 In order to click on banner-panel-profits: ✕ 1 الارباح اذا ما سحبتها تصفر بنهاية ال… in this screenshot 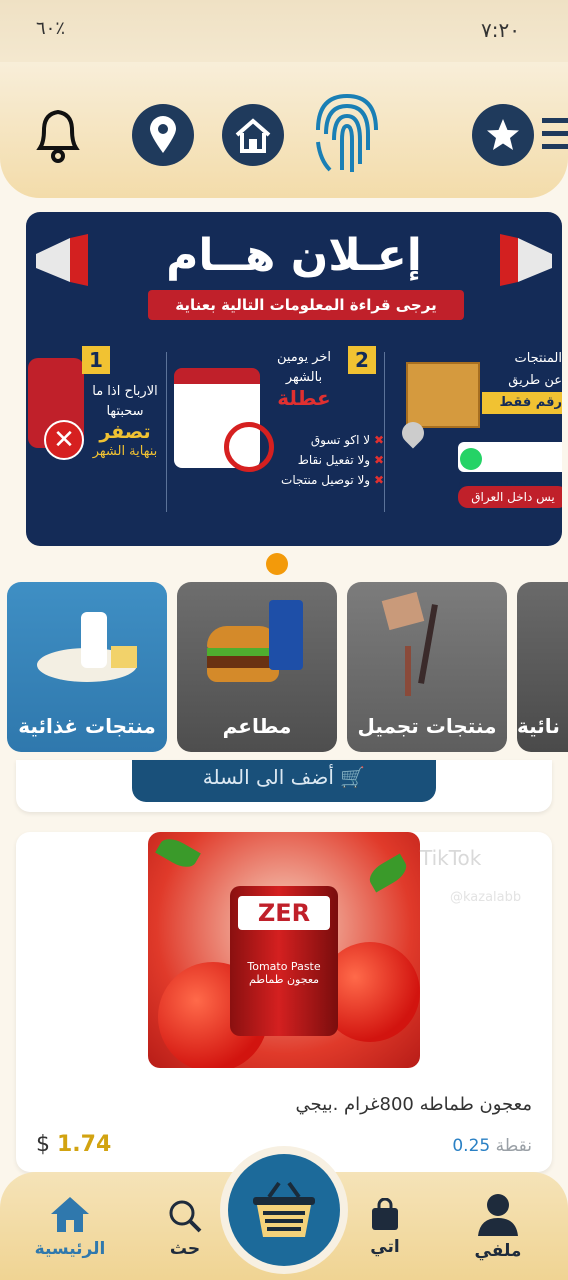, I will do `click(95, 435)`.